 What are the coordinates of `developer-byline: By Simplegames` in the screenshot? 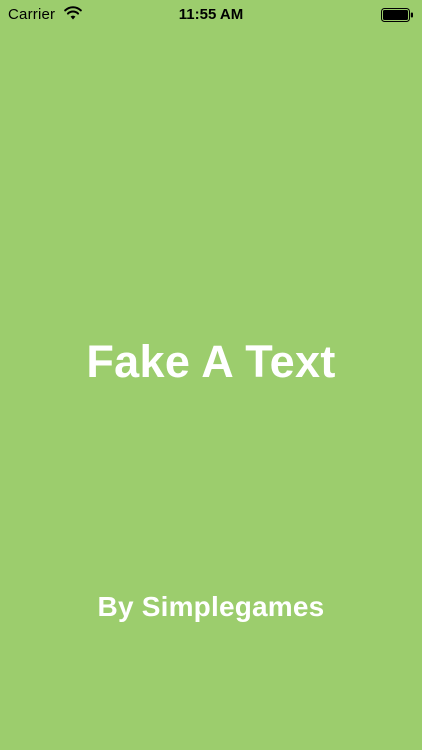 It's located at (211, 606).